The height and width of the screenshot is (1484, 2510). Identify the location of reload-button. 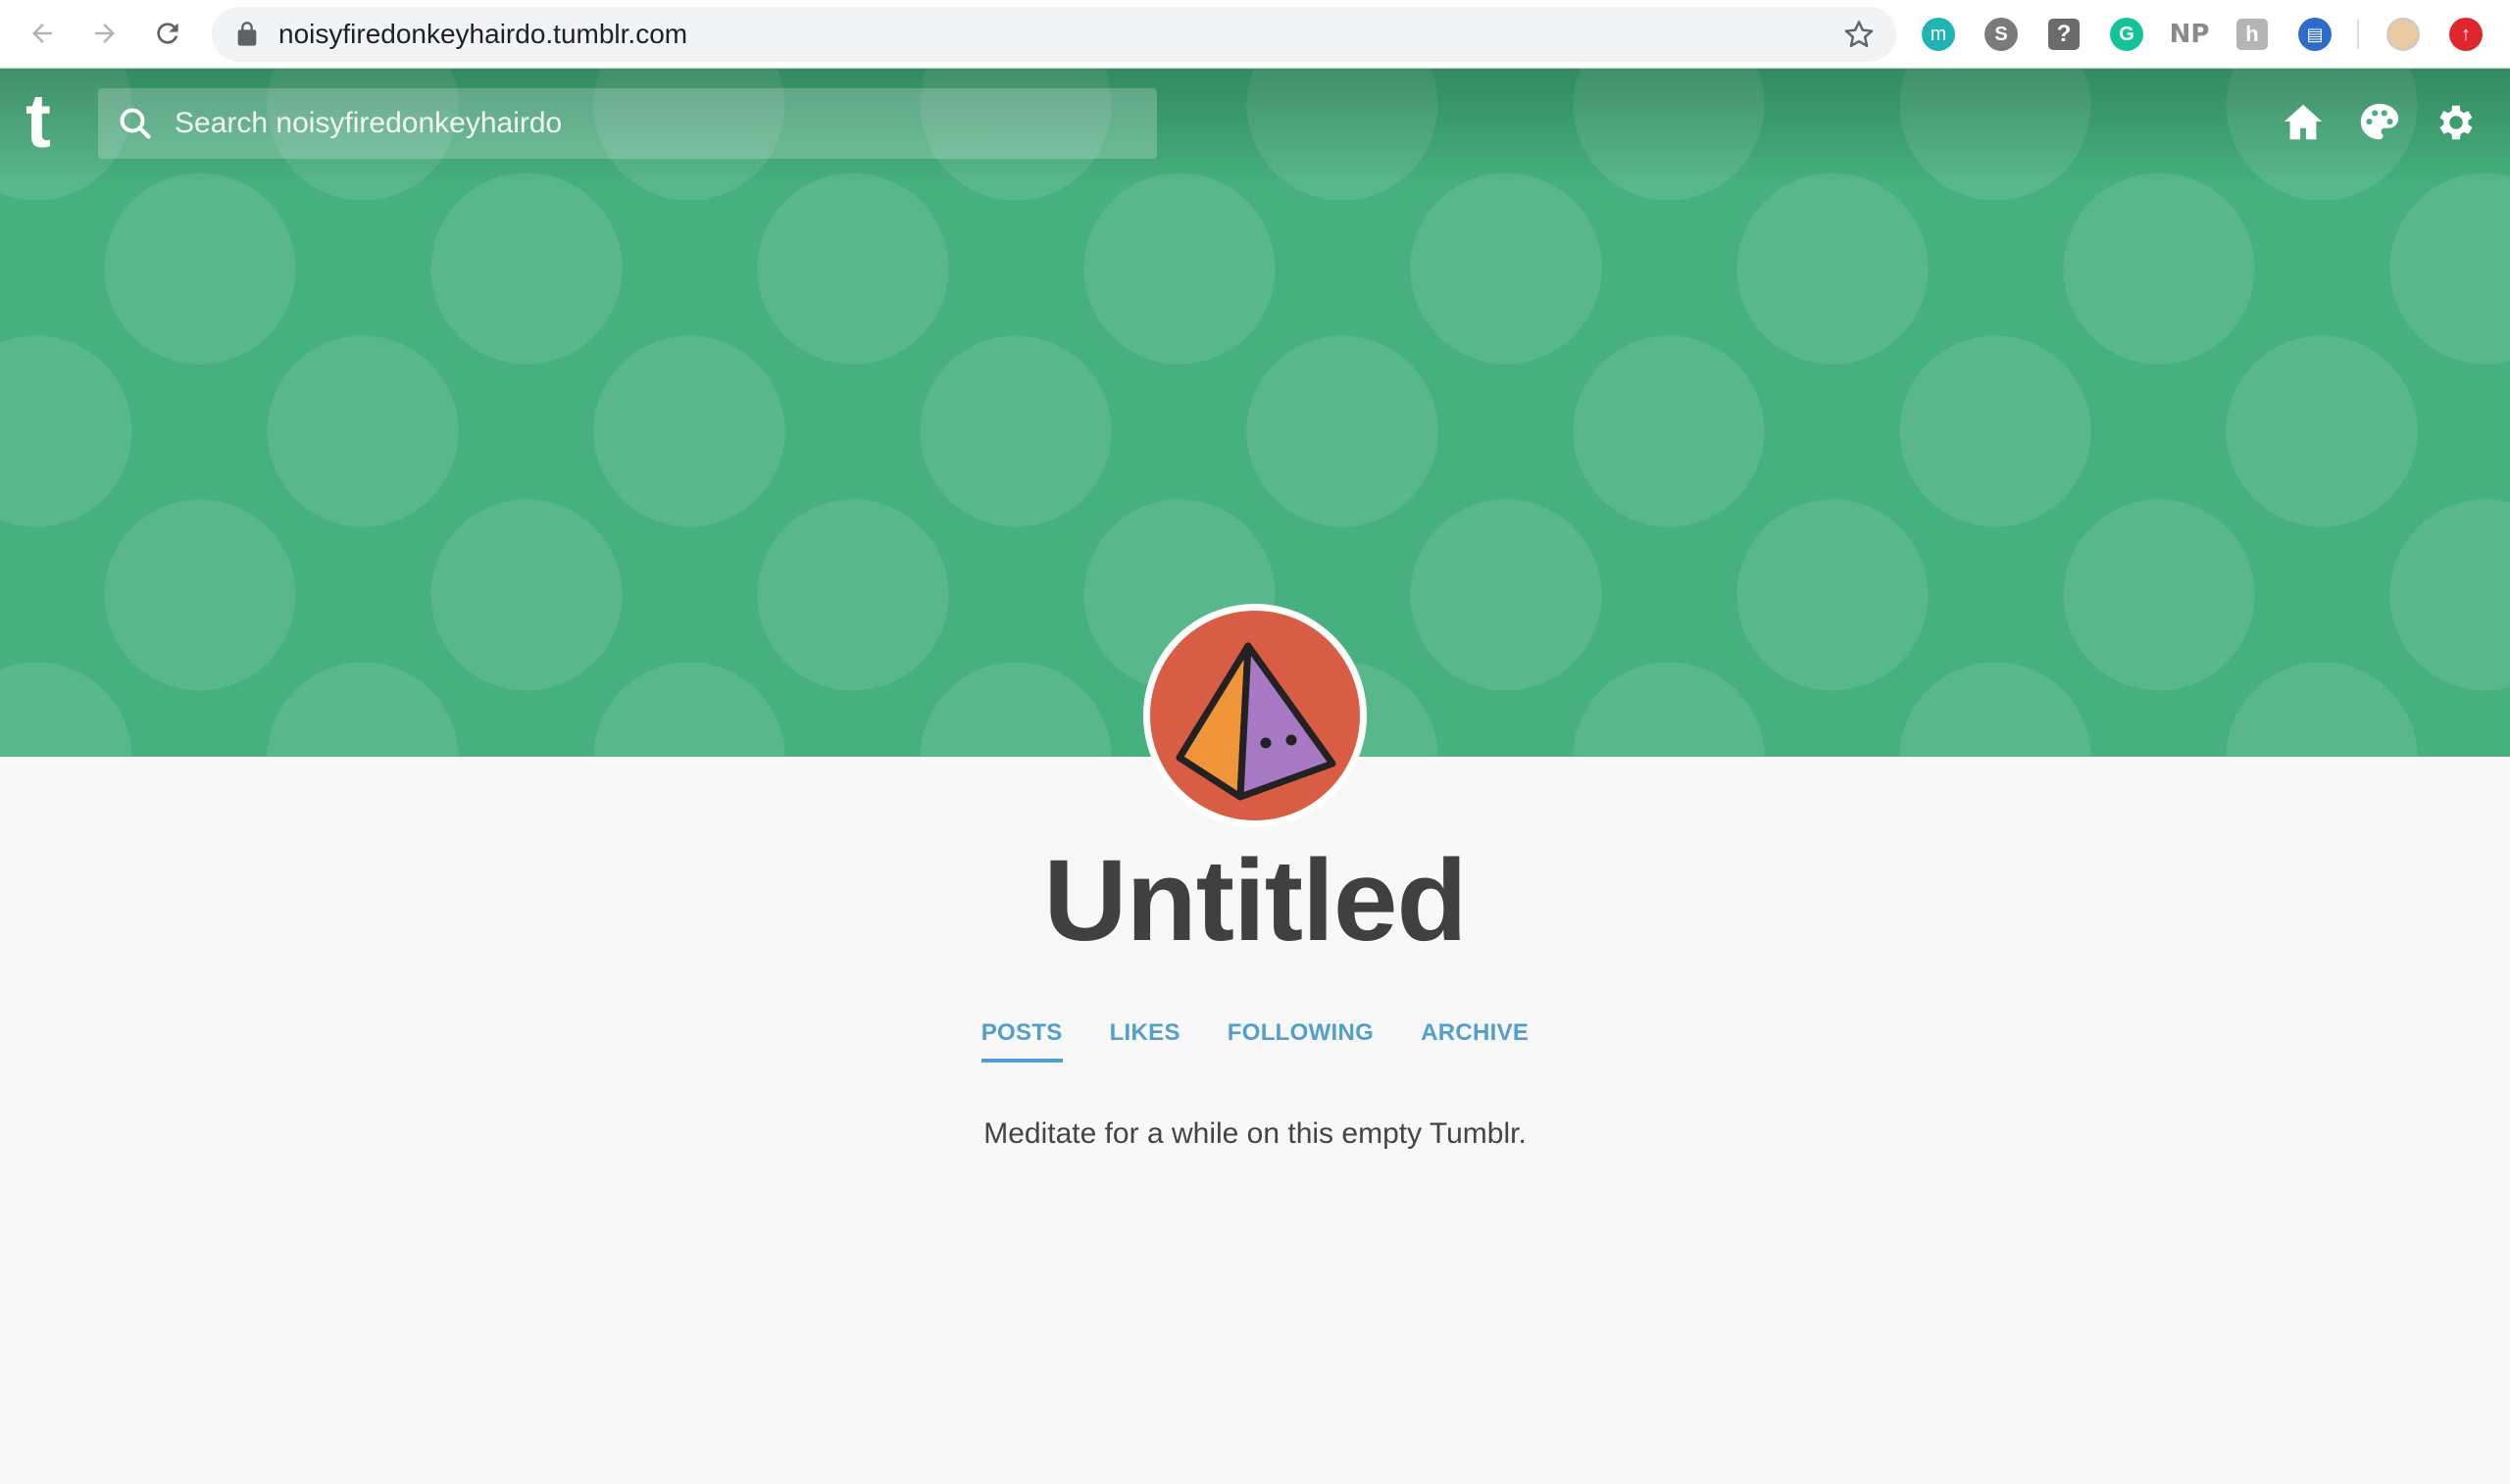
(167, 34).